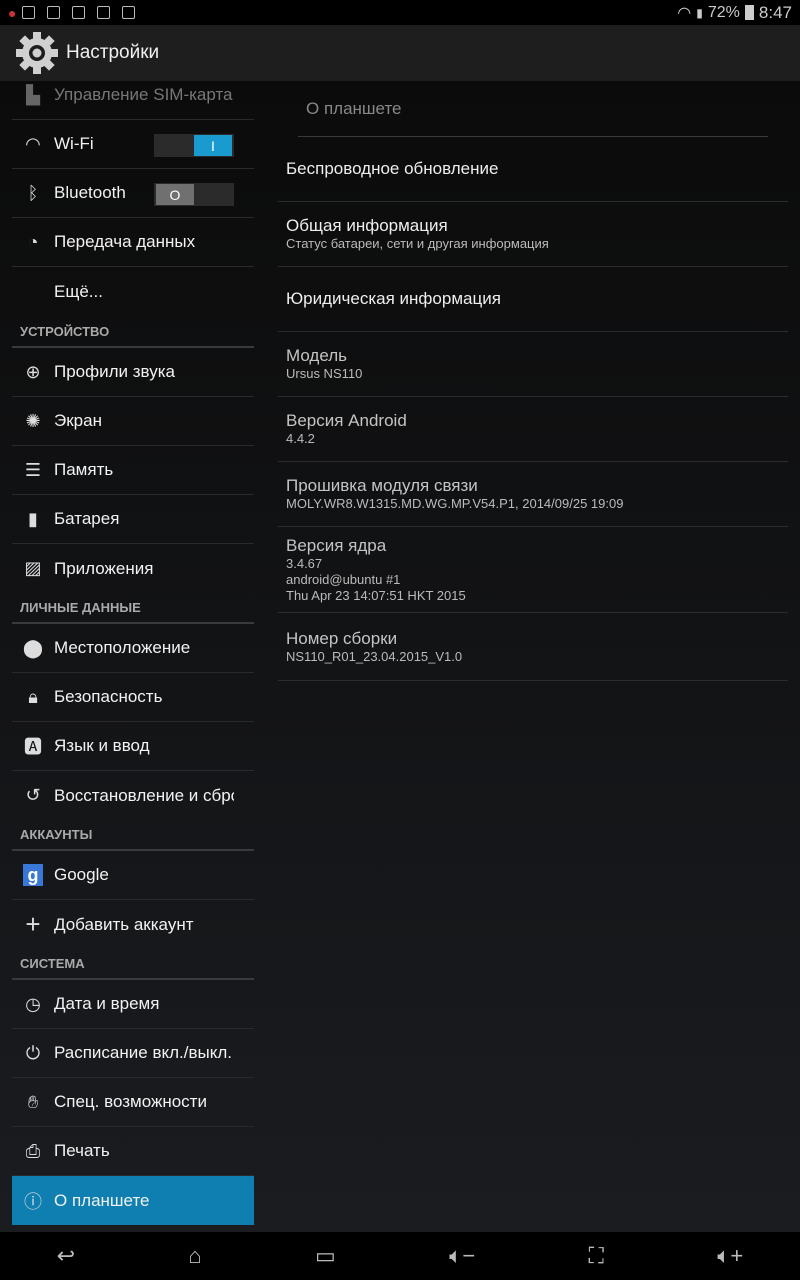 This screenshot has width=800, height=1280. Describe the element at coordinates (133, 1151) in the screenshot. I see `sidebar-item-print: ⎙ Печать` at that location.